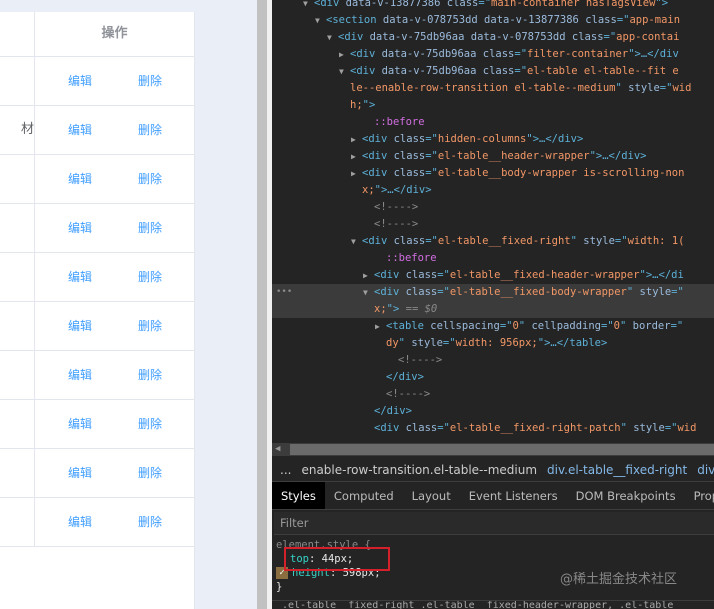 The image size is (714, 609). What do you see at coordinates (432, 71) in the screenshot?
I see `code-token: data-v-75db96aa` at bounding box center [432, 71].